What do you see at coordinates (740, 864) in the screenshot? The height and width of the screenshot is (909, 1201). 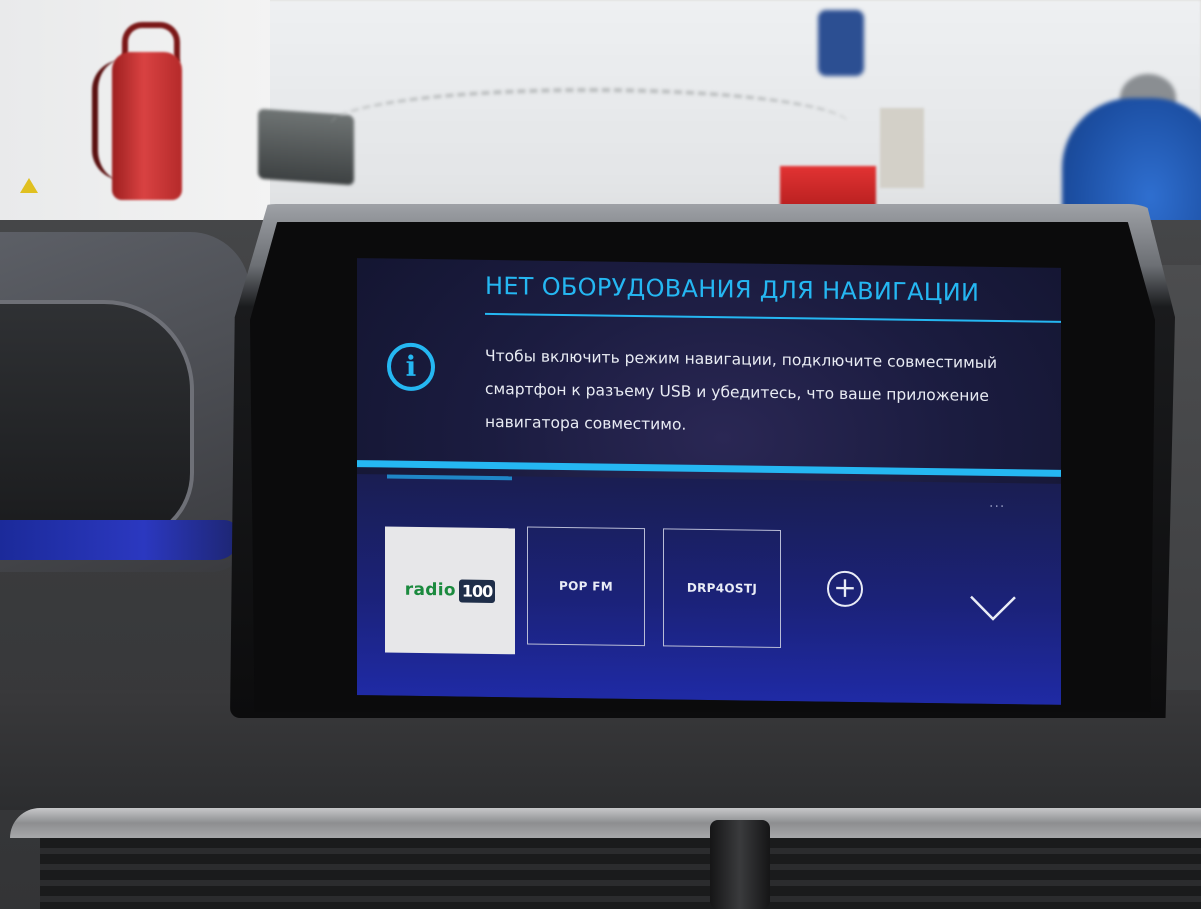 I see `vent-divider` at bounding box center [740, 864].